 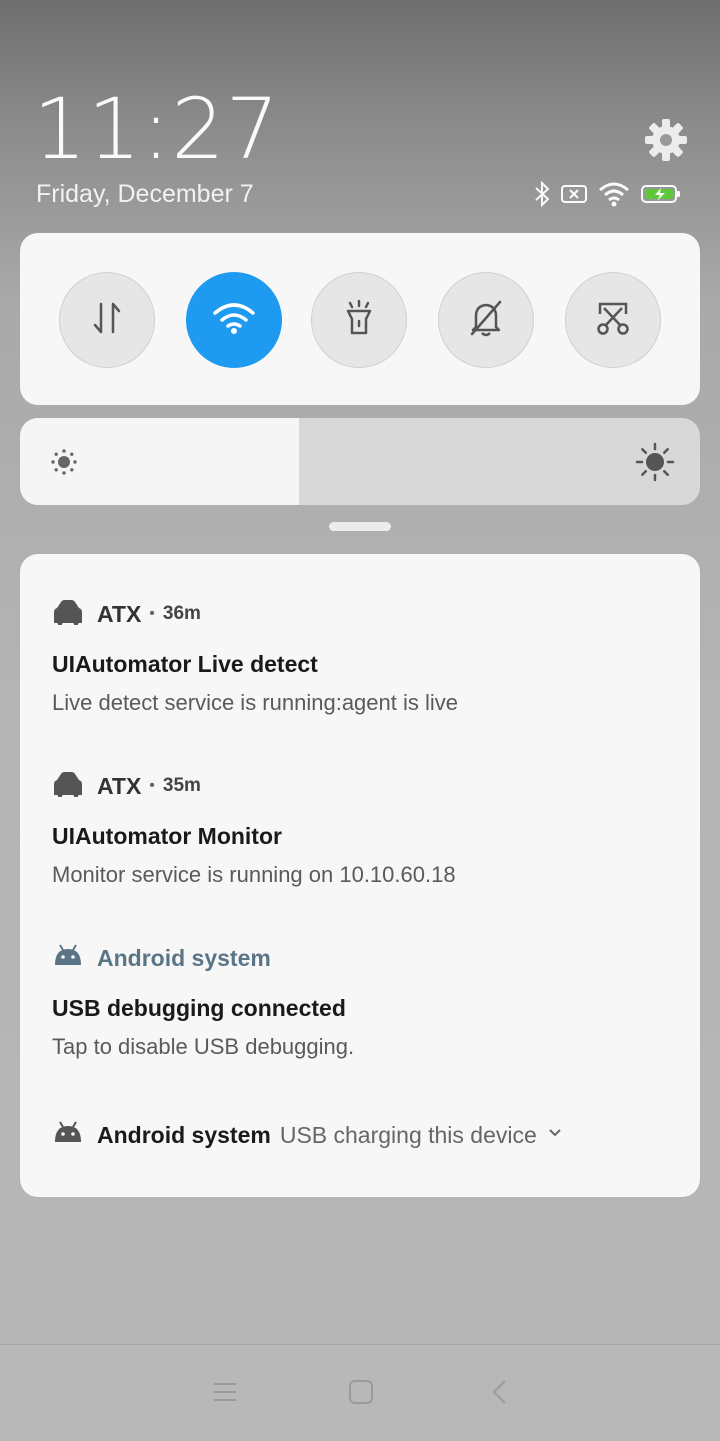 I want to click on collapsed-notification: Android system USB charging this device, so click(x=307, y=1135).